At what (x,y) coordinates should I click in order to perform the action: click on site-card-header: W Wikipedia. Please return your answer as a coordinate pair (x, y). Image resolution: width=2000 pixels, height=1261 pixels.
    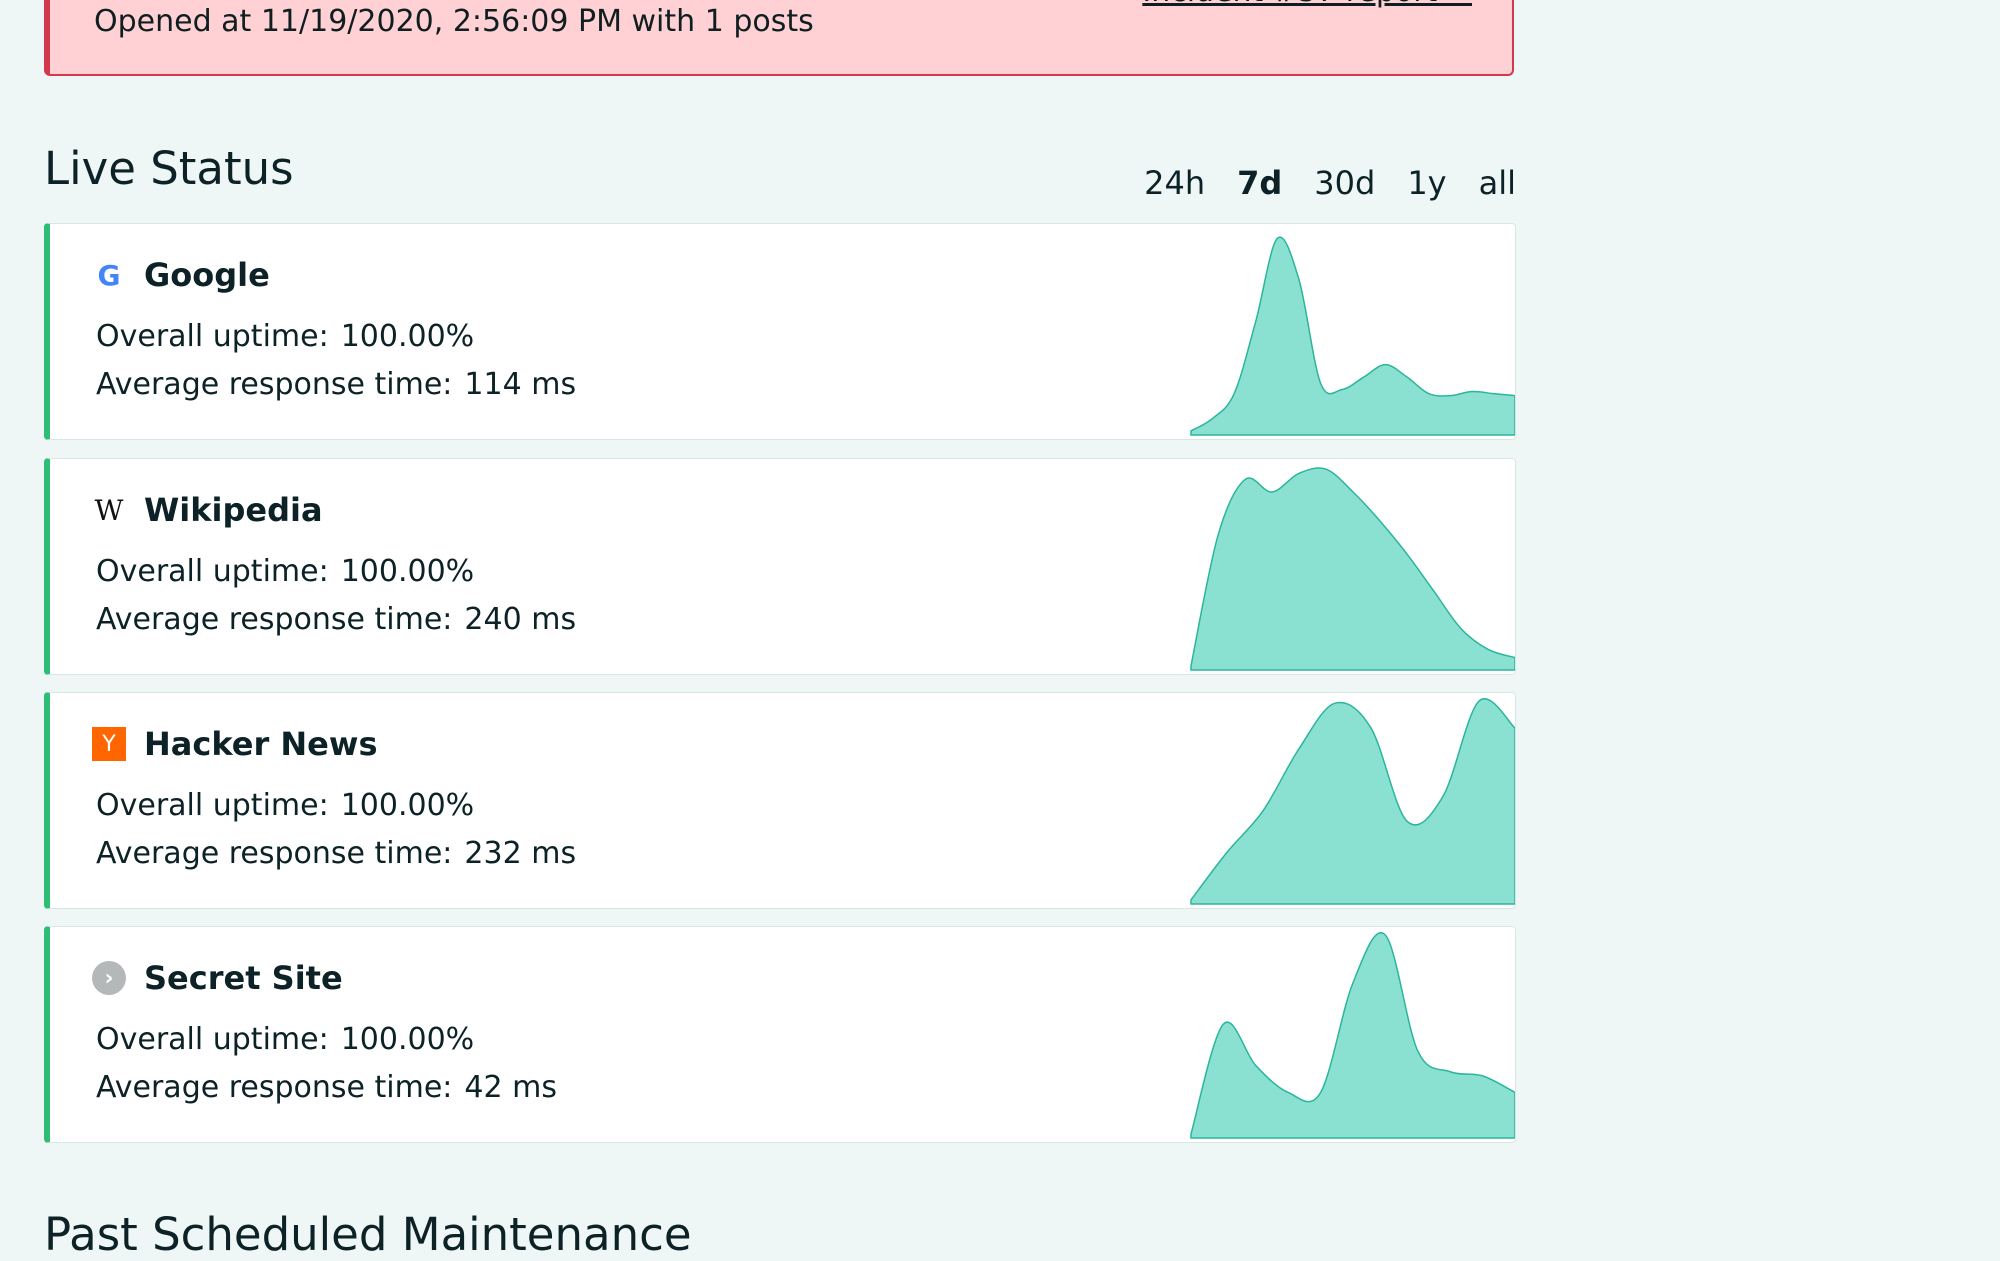
    Looking at the image, I should click on (207, 510).